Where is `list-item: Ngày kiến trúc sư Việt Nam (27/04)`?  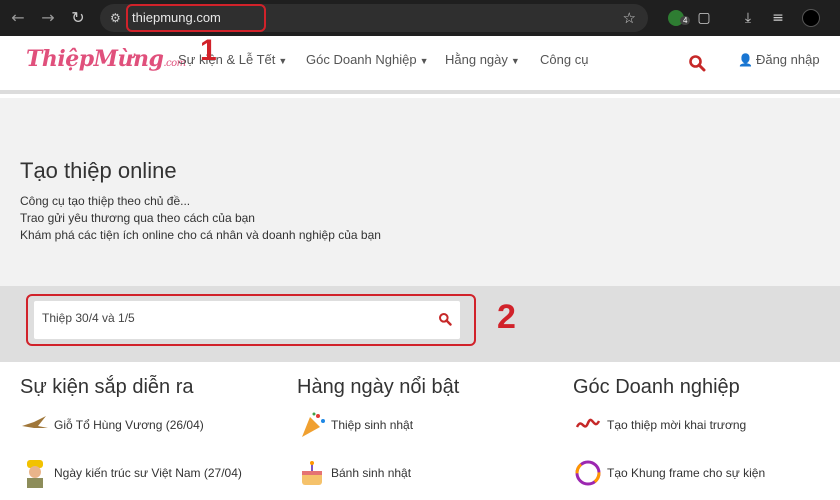
list-item: Ngày kiến trúc sư Việt Nam (27/04) is located at coordinates (131, 473).